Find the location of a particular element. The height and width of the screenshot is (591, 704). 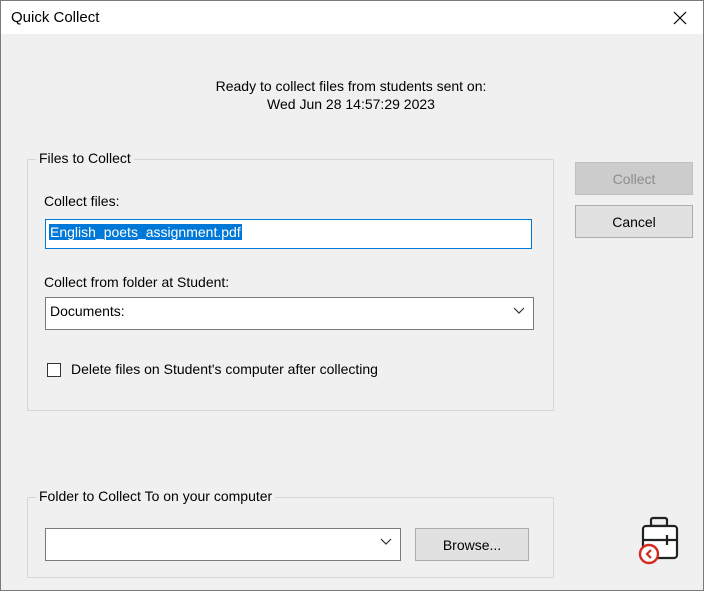

collect-from-folder-value: Documents: is located at coordinates (87, 311).